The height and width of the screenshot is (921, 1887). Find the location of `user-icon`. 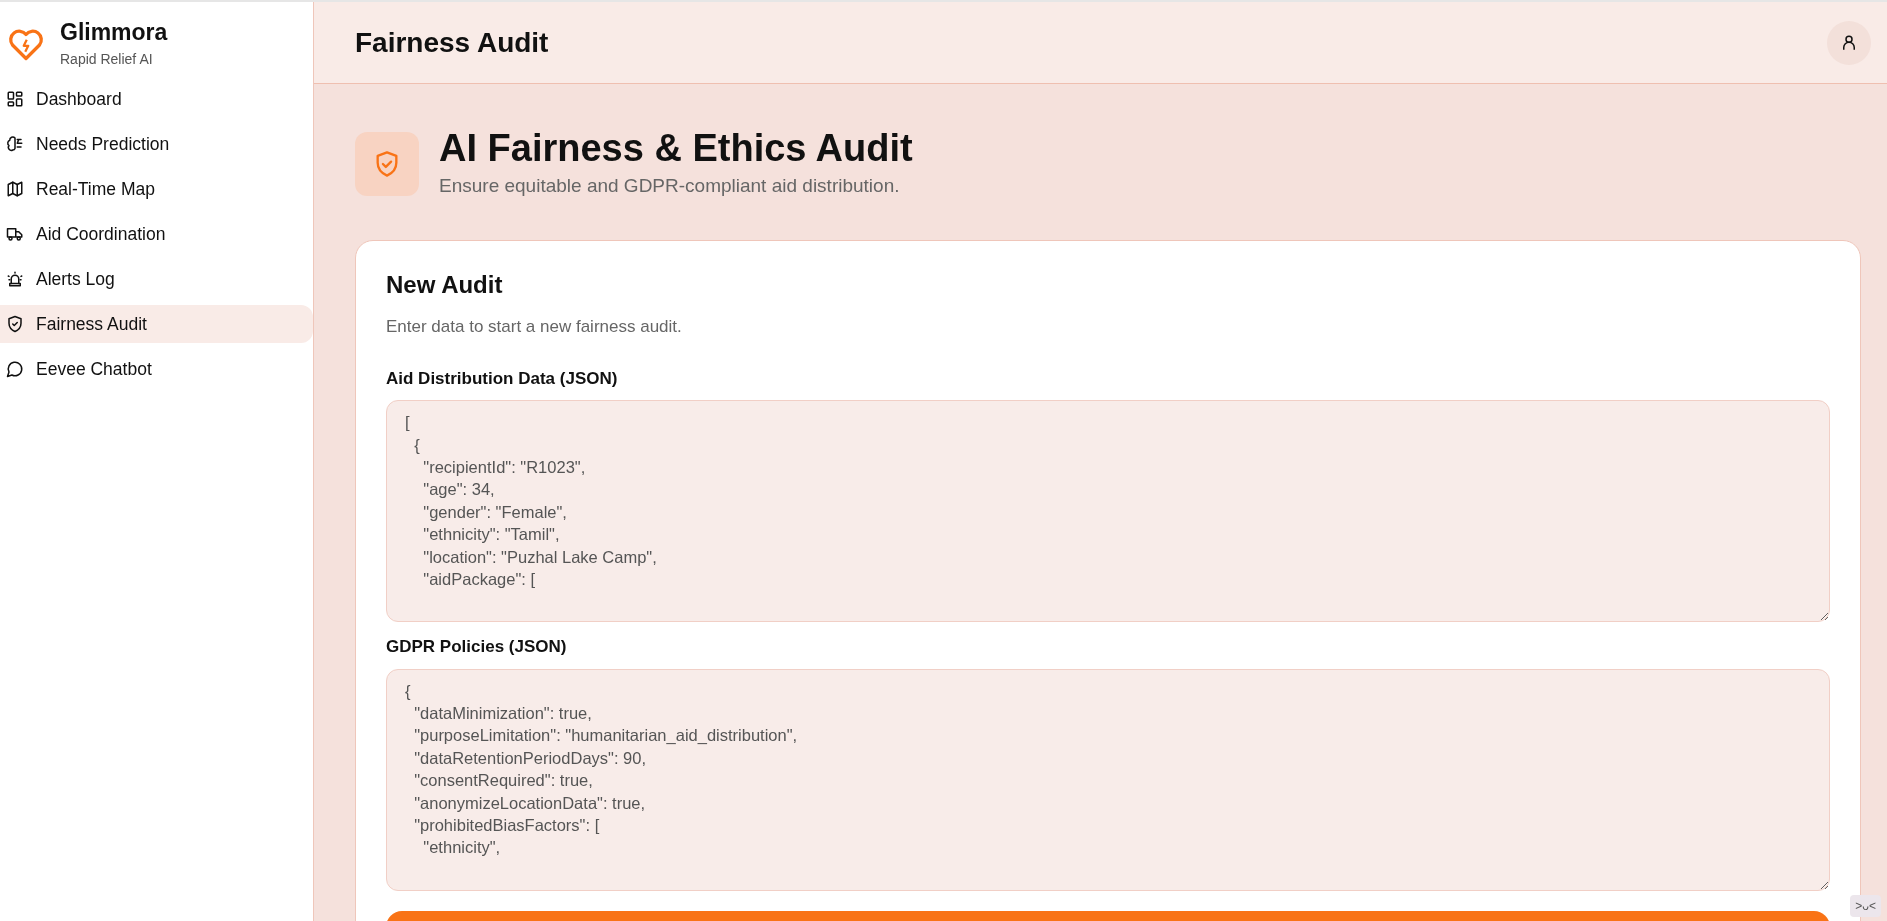

user-icon is located at coordinates (1849, 42).